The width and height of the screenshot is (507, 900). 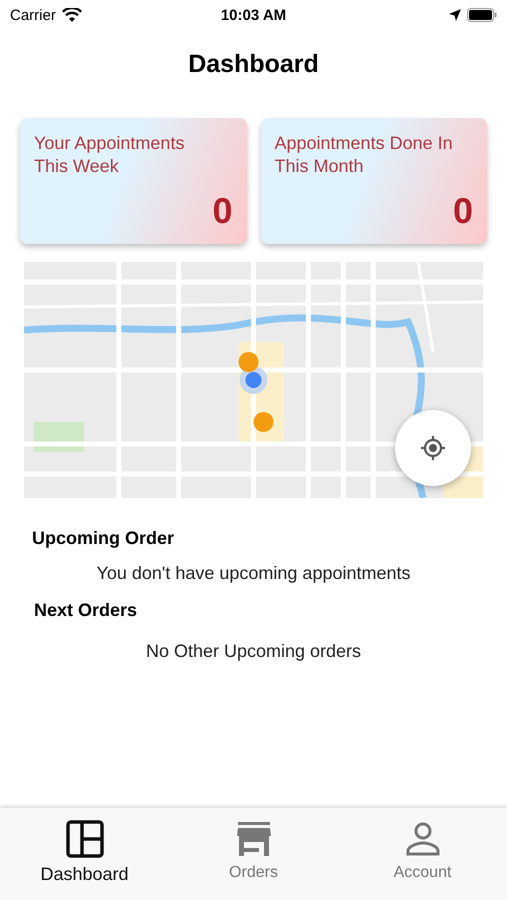 What do you see at coordinates (85, 839) in the screenshot?
I see `dashboard-icon` at bounding box center [85, 839].